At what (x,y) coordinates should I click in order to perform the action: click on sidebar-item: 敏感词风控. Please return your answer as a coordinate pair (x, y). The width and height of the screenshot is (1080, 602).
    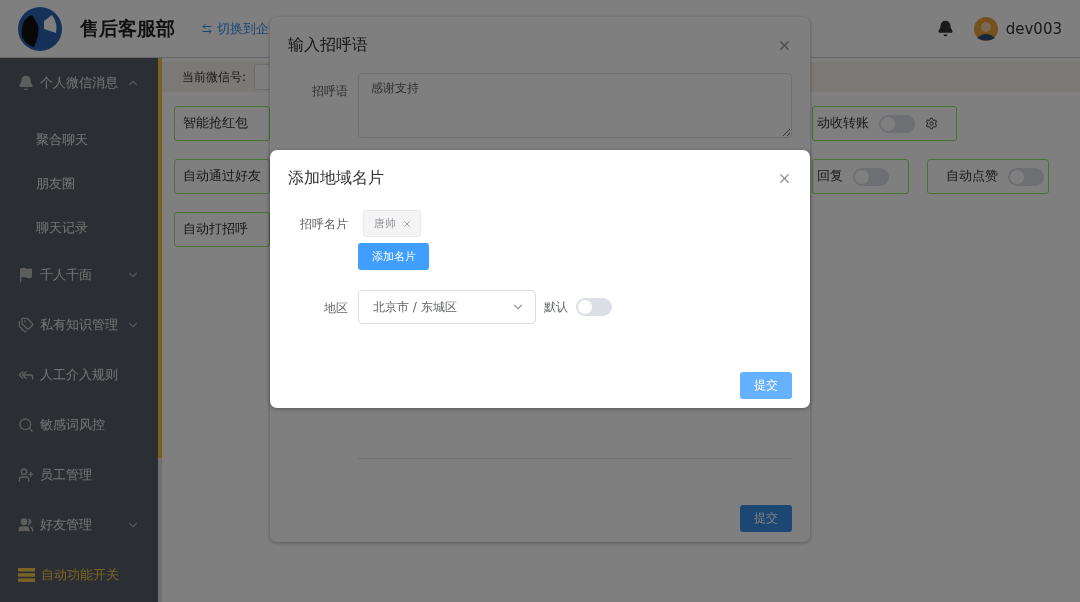
    Looking at the image, I should click on (79, 425).